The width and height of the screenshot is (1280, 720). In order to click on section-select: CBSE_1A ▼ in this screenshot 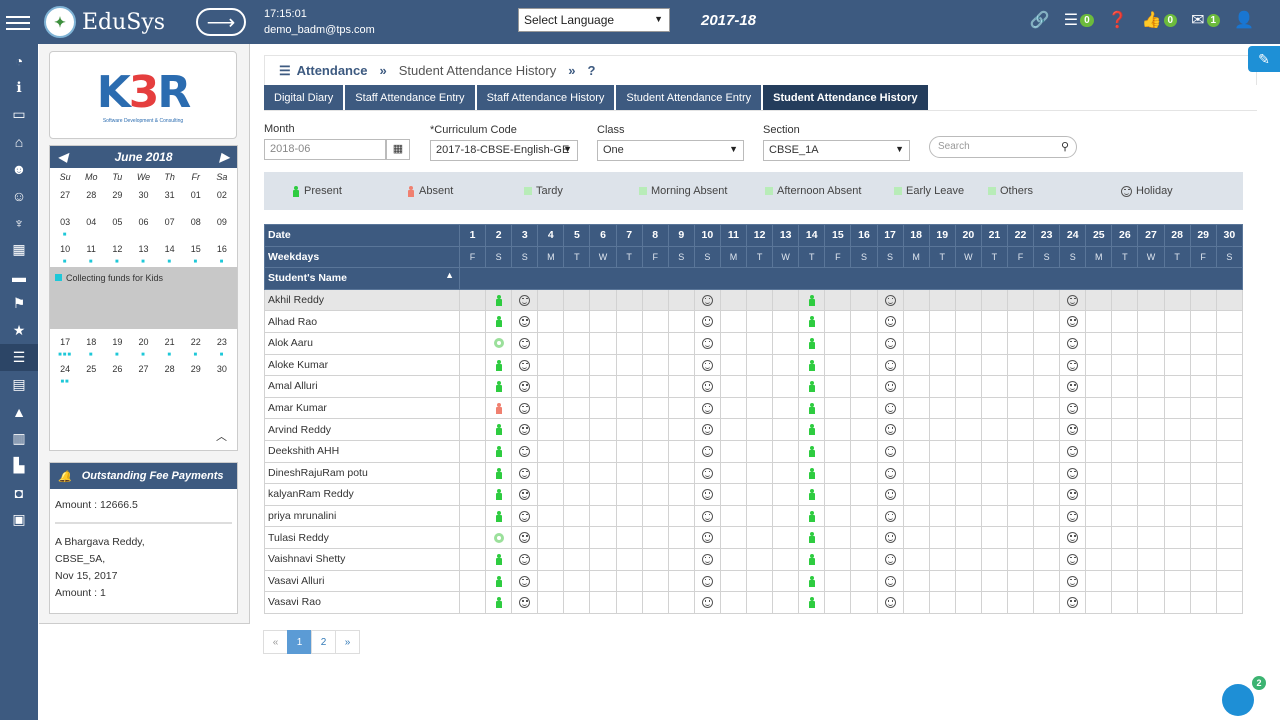, I will do `click(836, 150)`.